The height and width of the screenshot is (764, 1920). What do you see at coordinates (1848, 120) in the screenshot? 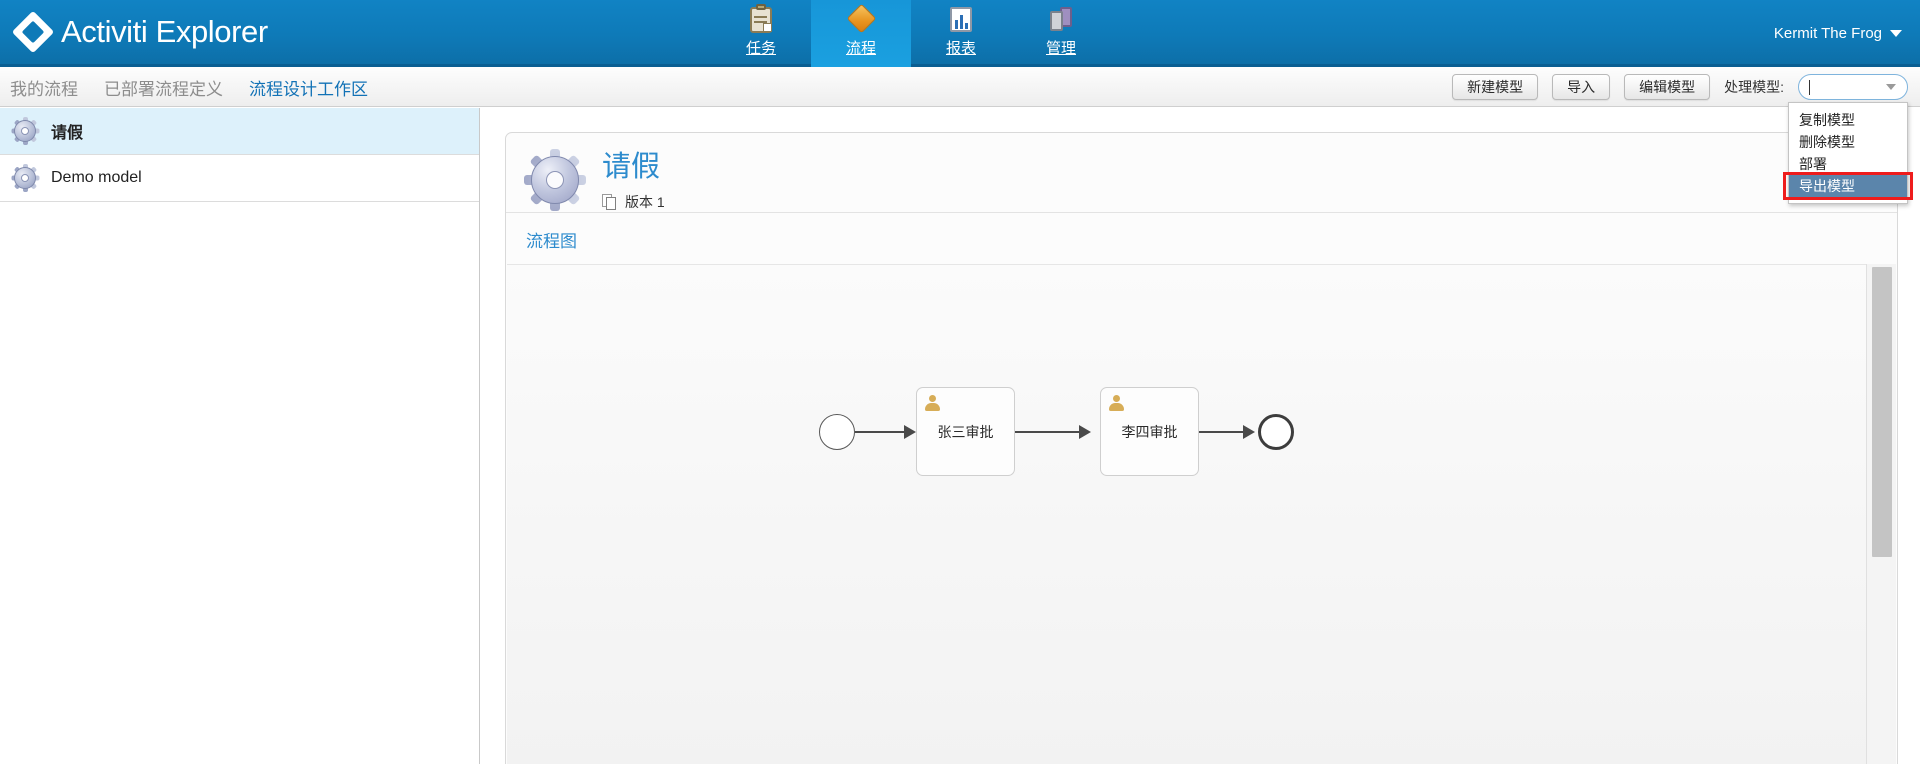
I see `dropdown-item-copy-model: 复制模型` at bounding box center [1848, 120].